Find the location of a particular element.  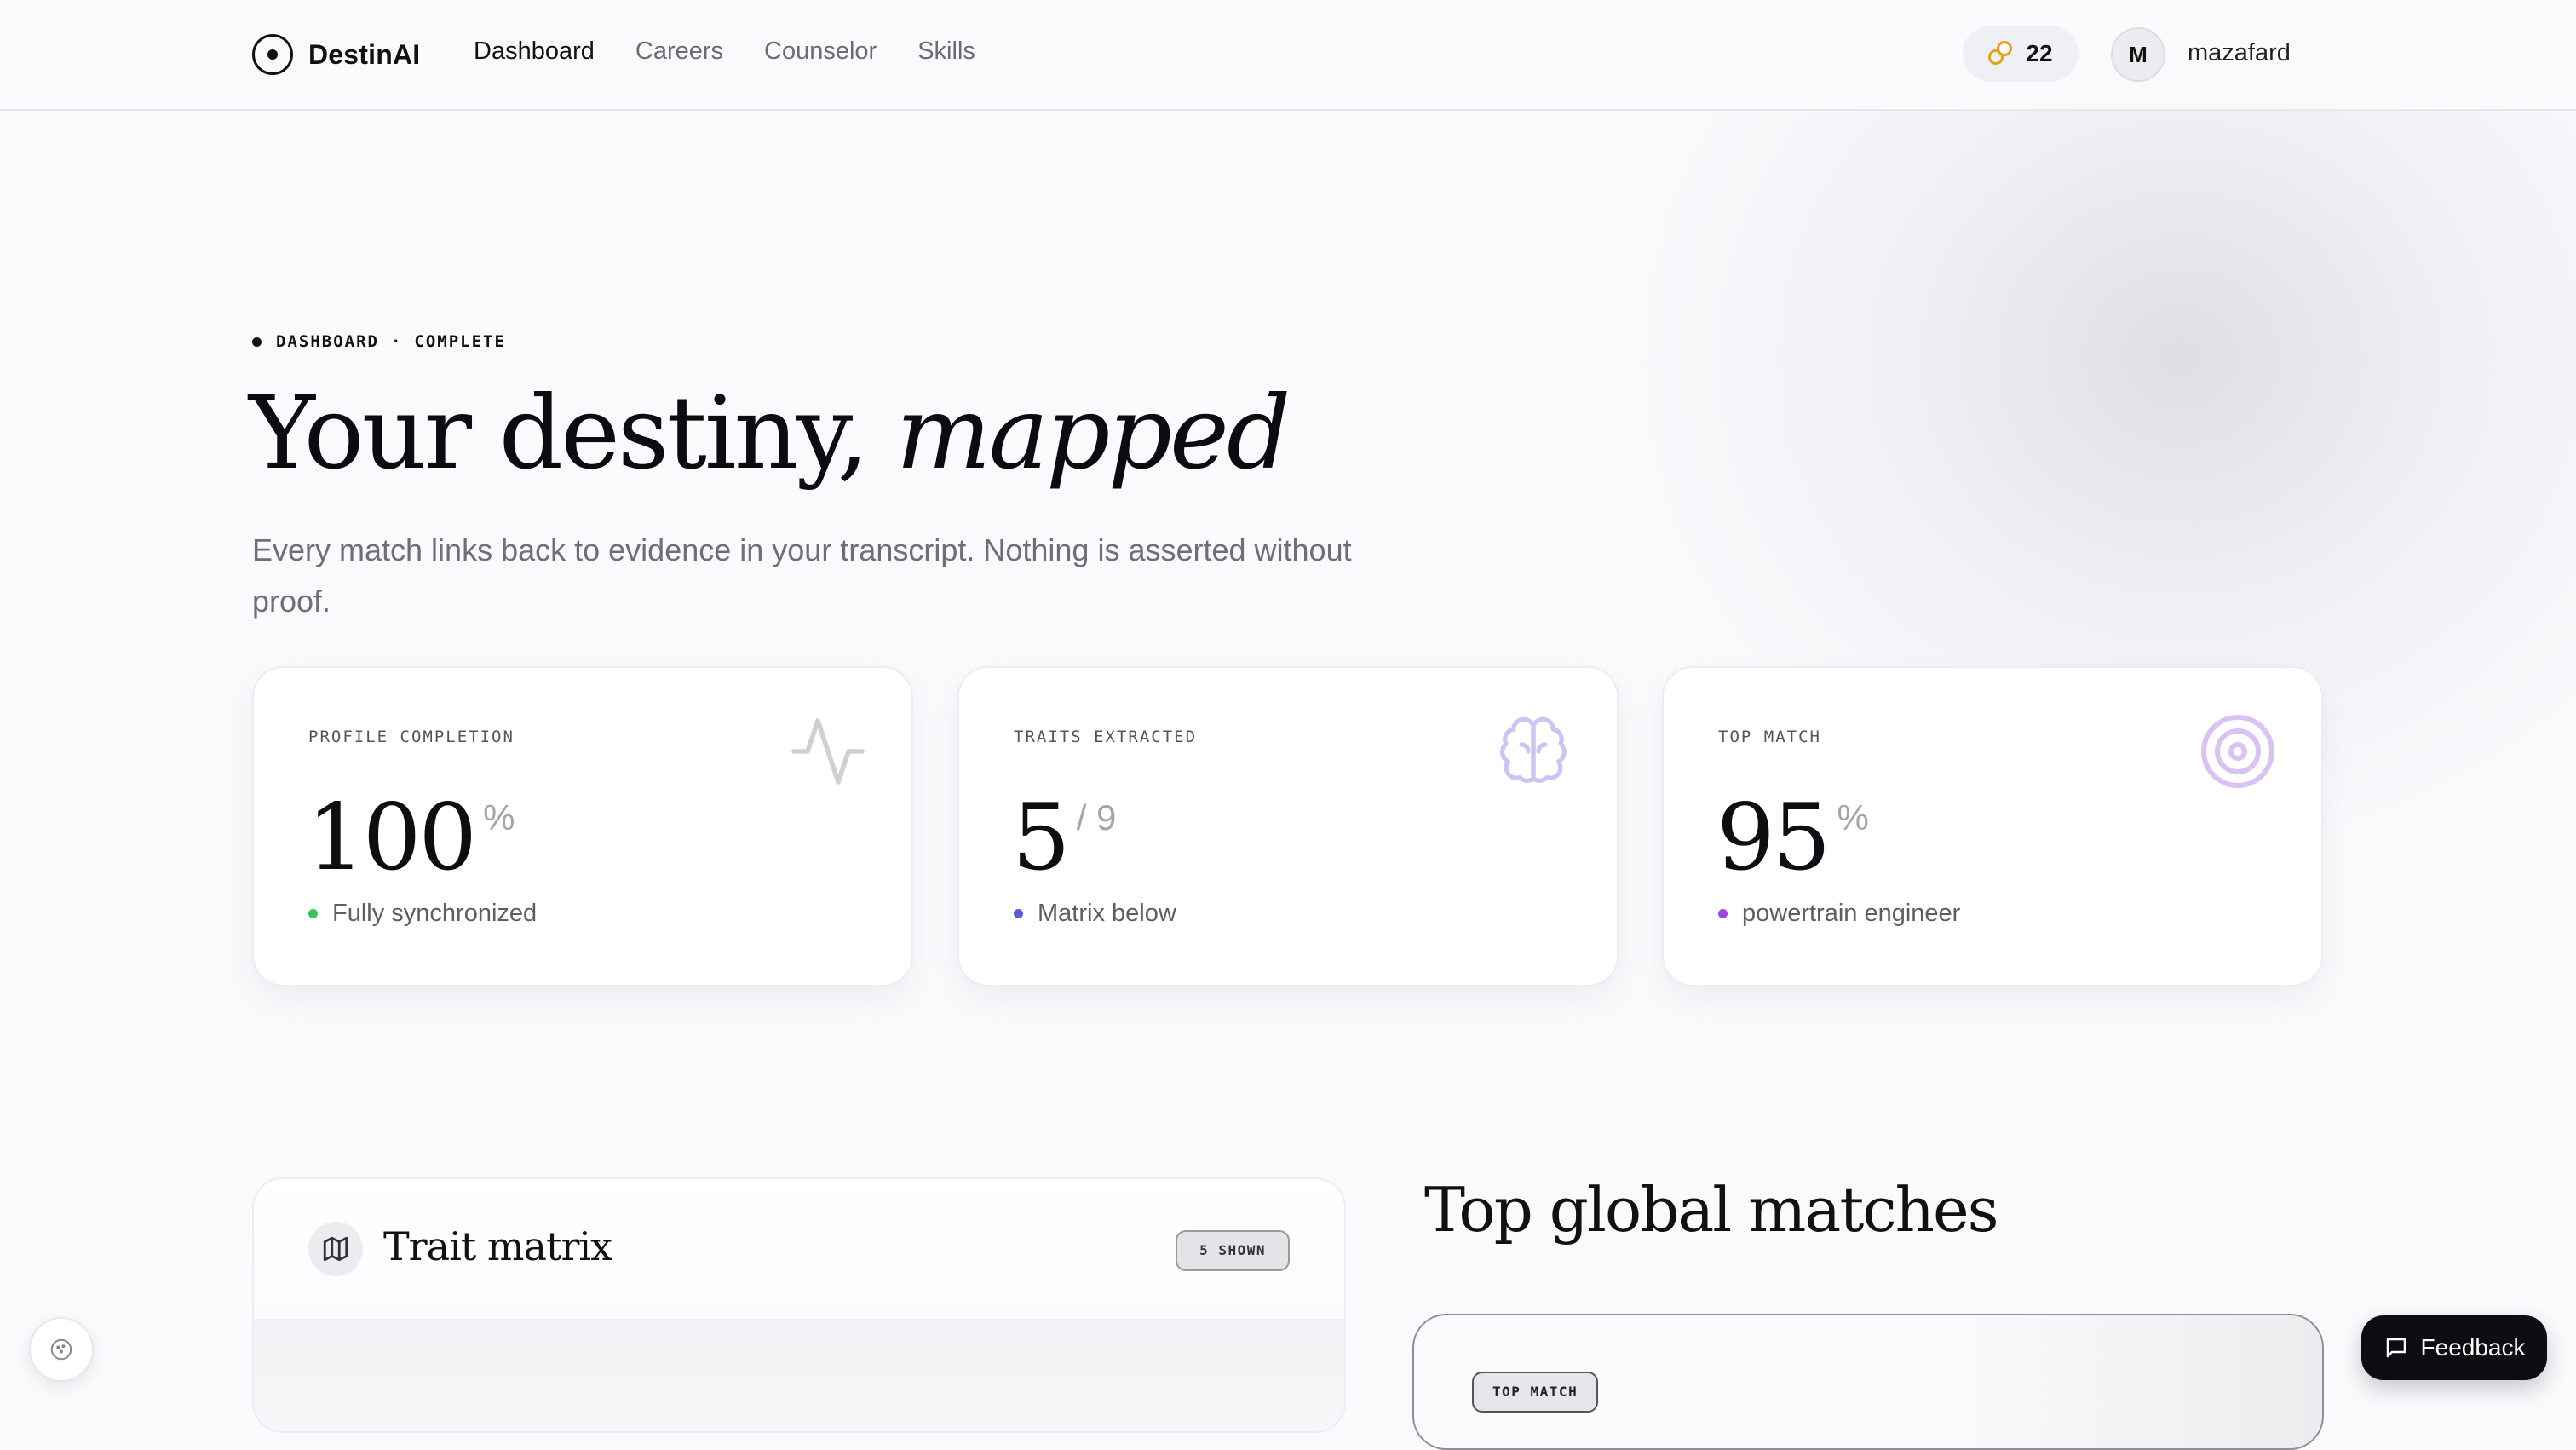

top-match-card: TOP MATCH is located at coordinates (1868, 1382).